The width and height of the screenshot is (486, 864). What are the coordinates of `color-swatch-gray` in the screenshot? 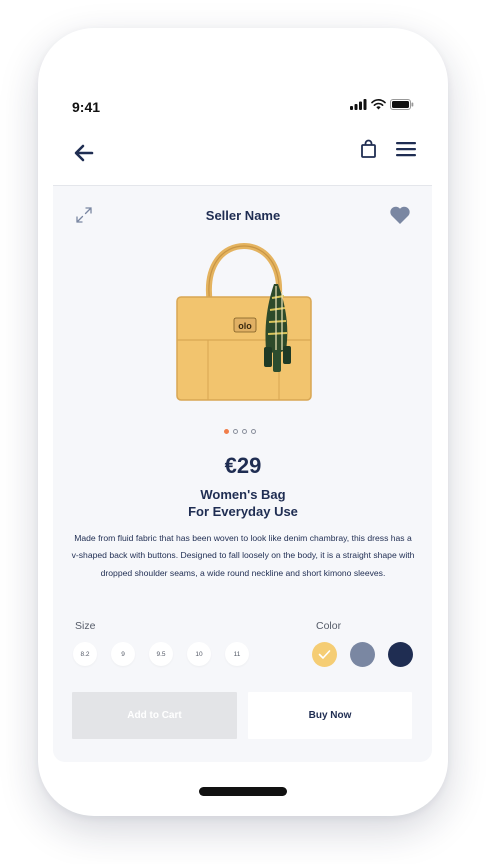 It's located at (362, 654).